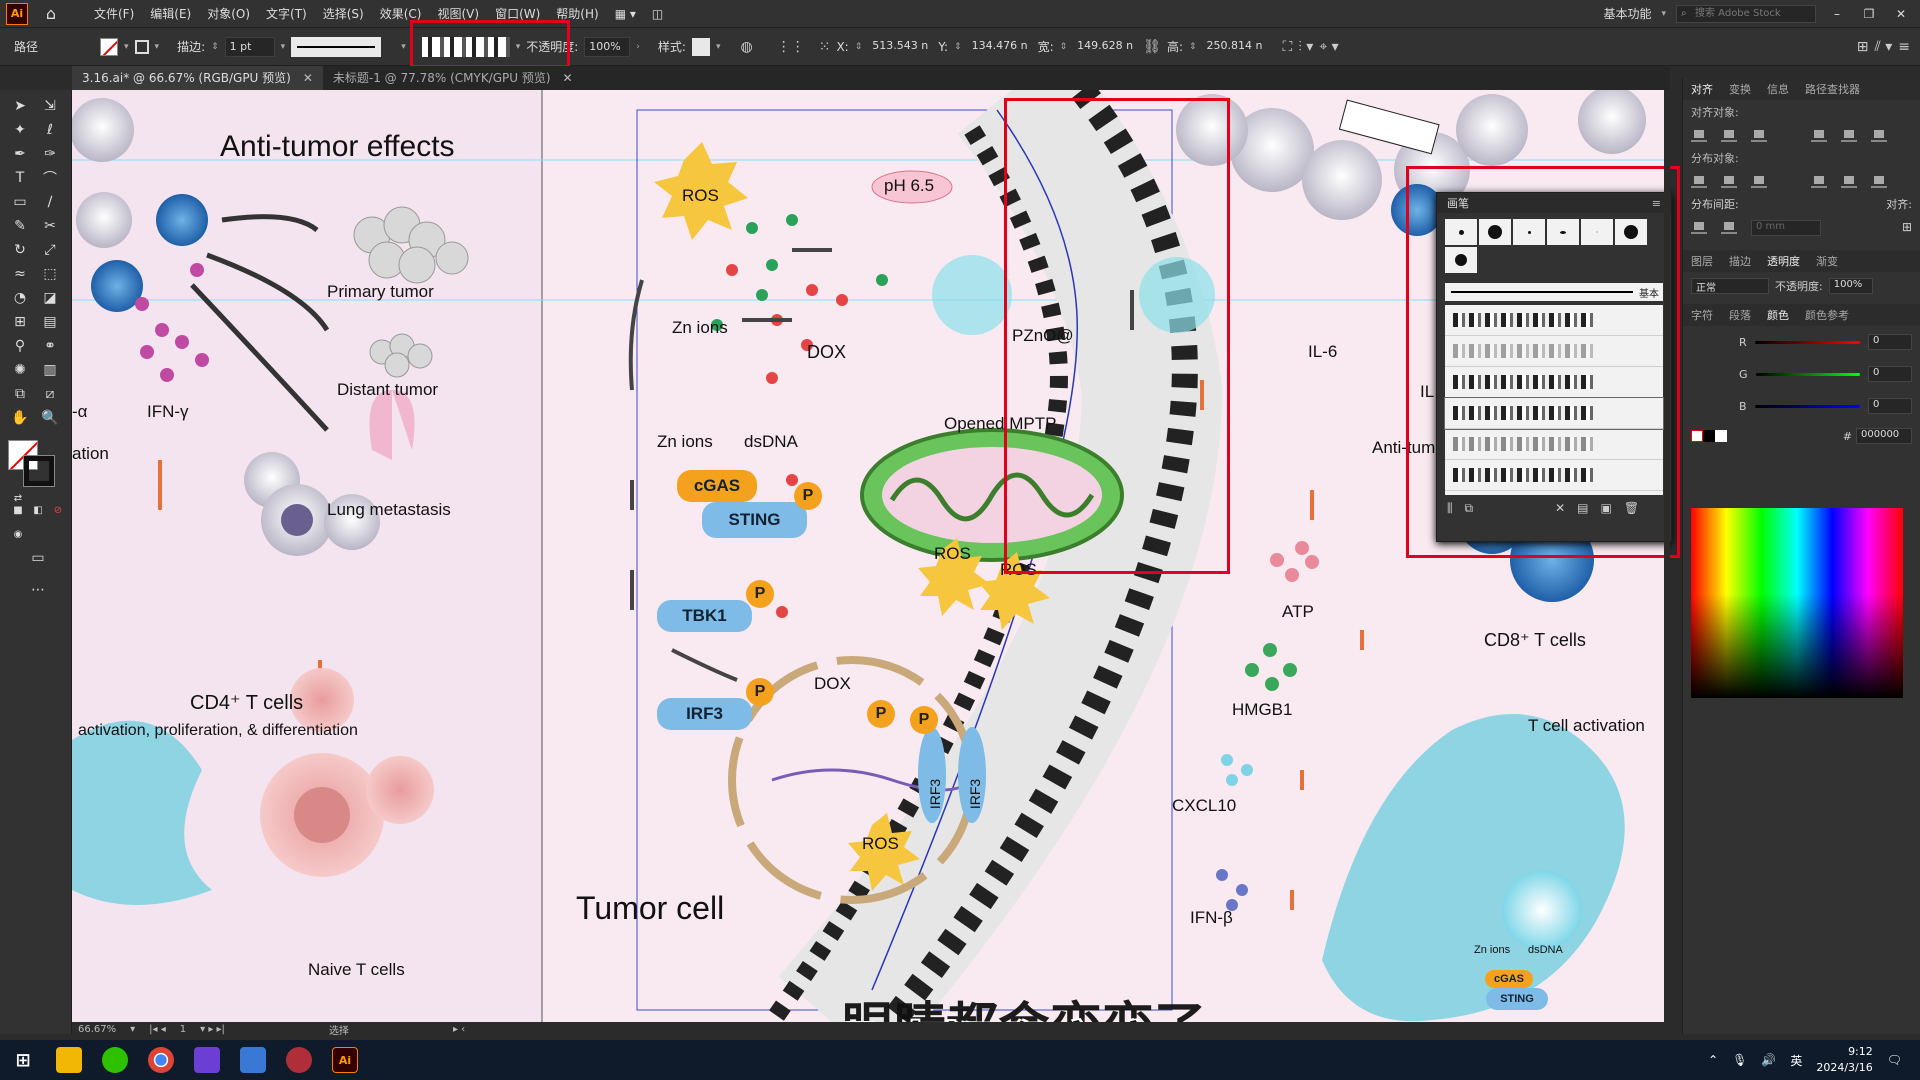 The height and width of the screenshot is (1080, 1920). What do you see at coordinates (97, 1029) in the screenshot?
I see `zoom-field: 66.67%` at bounding box center [97, 1029].